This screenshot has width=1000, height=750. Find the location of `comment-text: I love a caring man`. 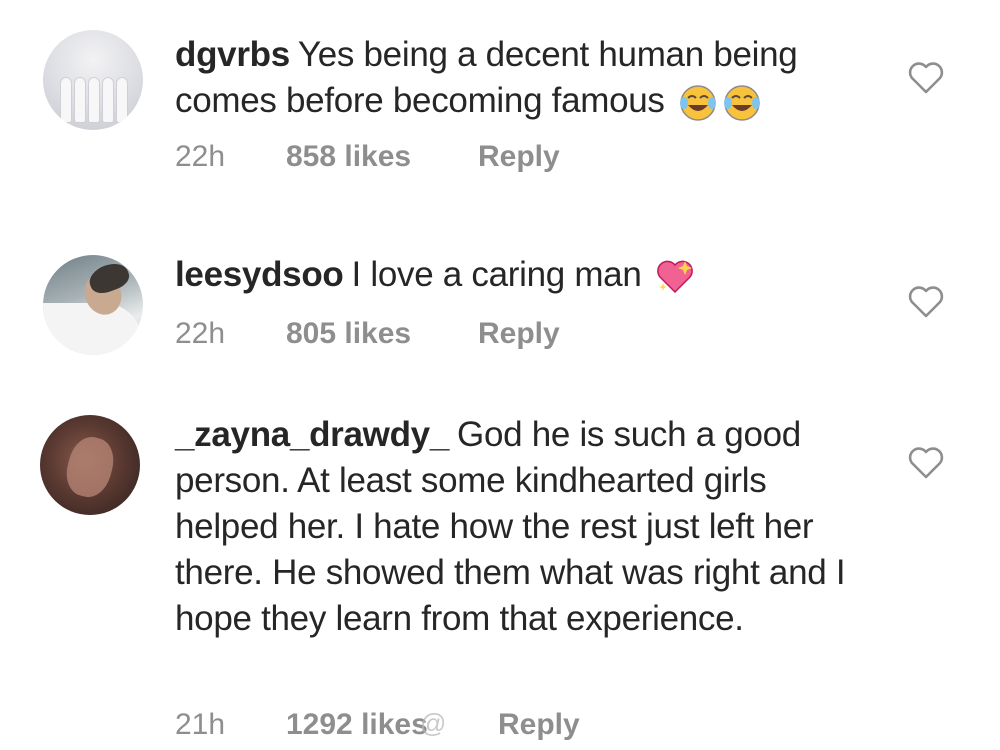

comment-text: I love a caring man is located at coordinates (496, 274).